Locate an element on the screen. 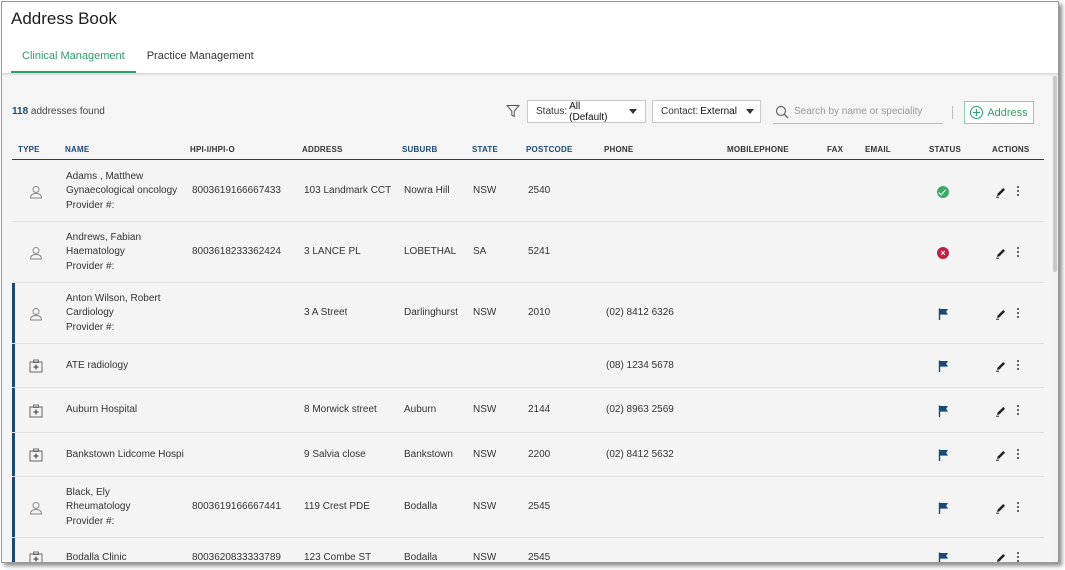  results-count-number: 118 is located at coordinates (20, 111).